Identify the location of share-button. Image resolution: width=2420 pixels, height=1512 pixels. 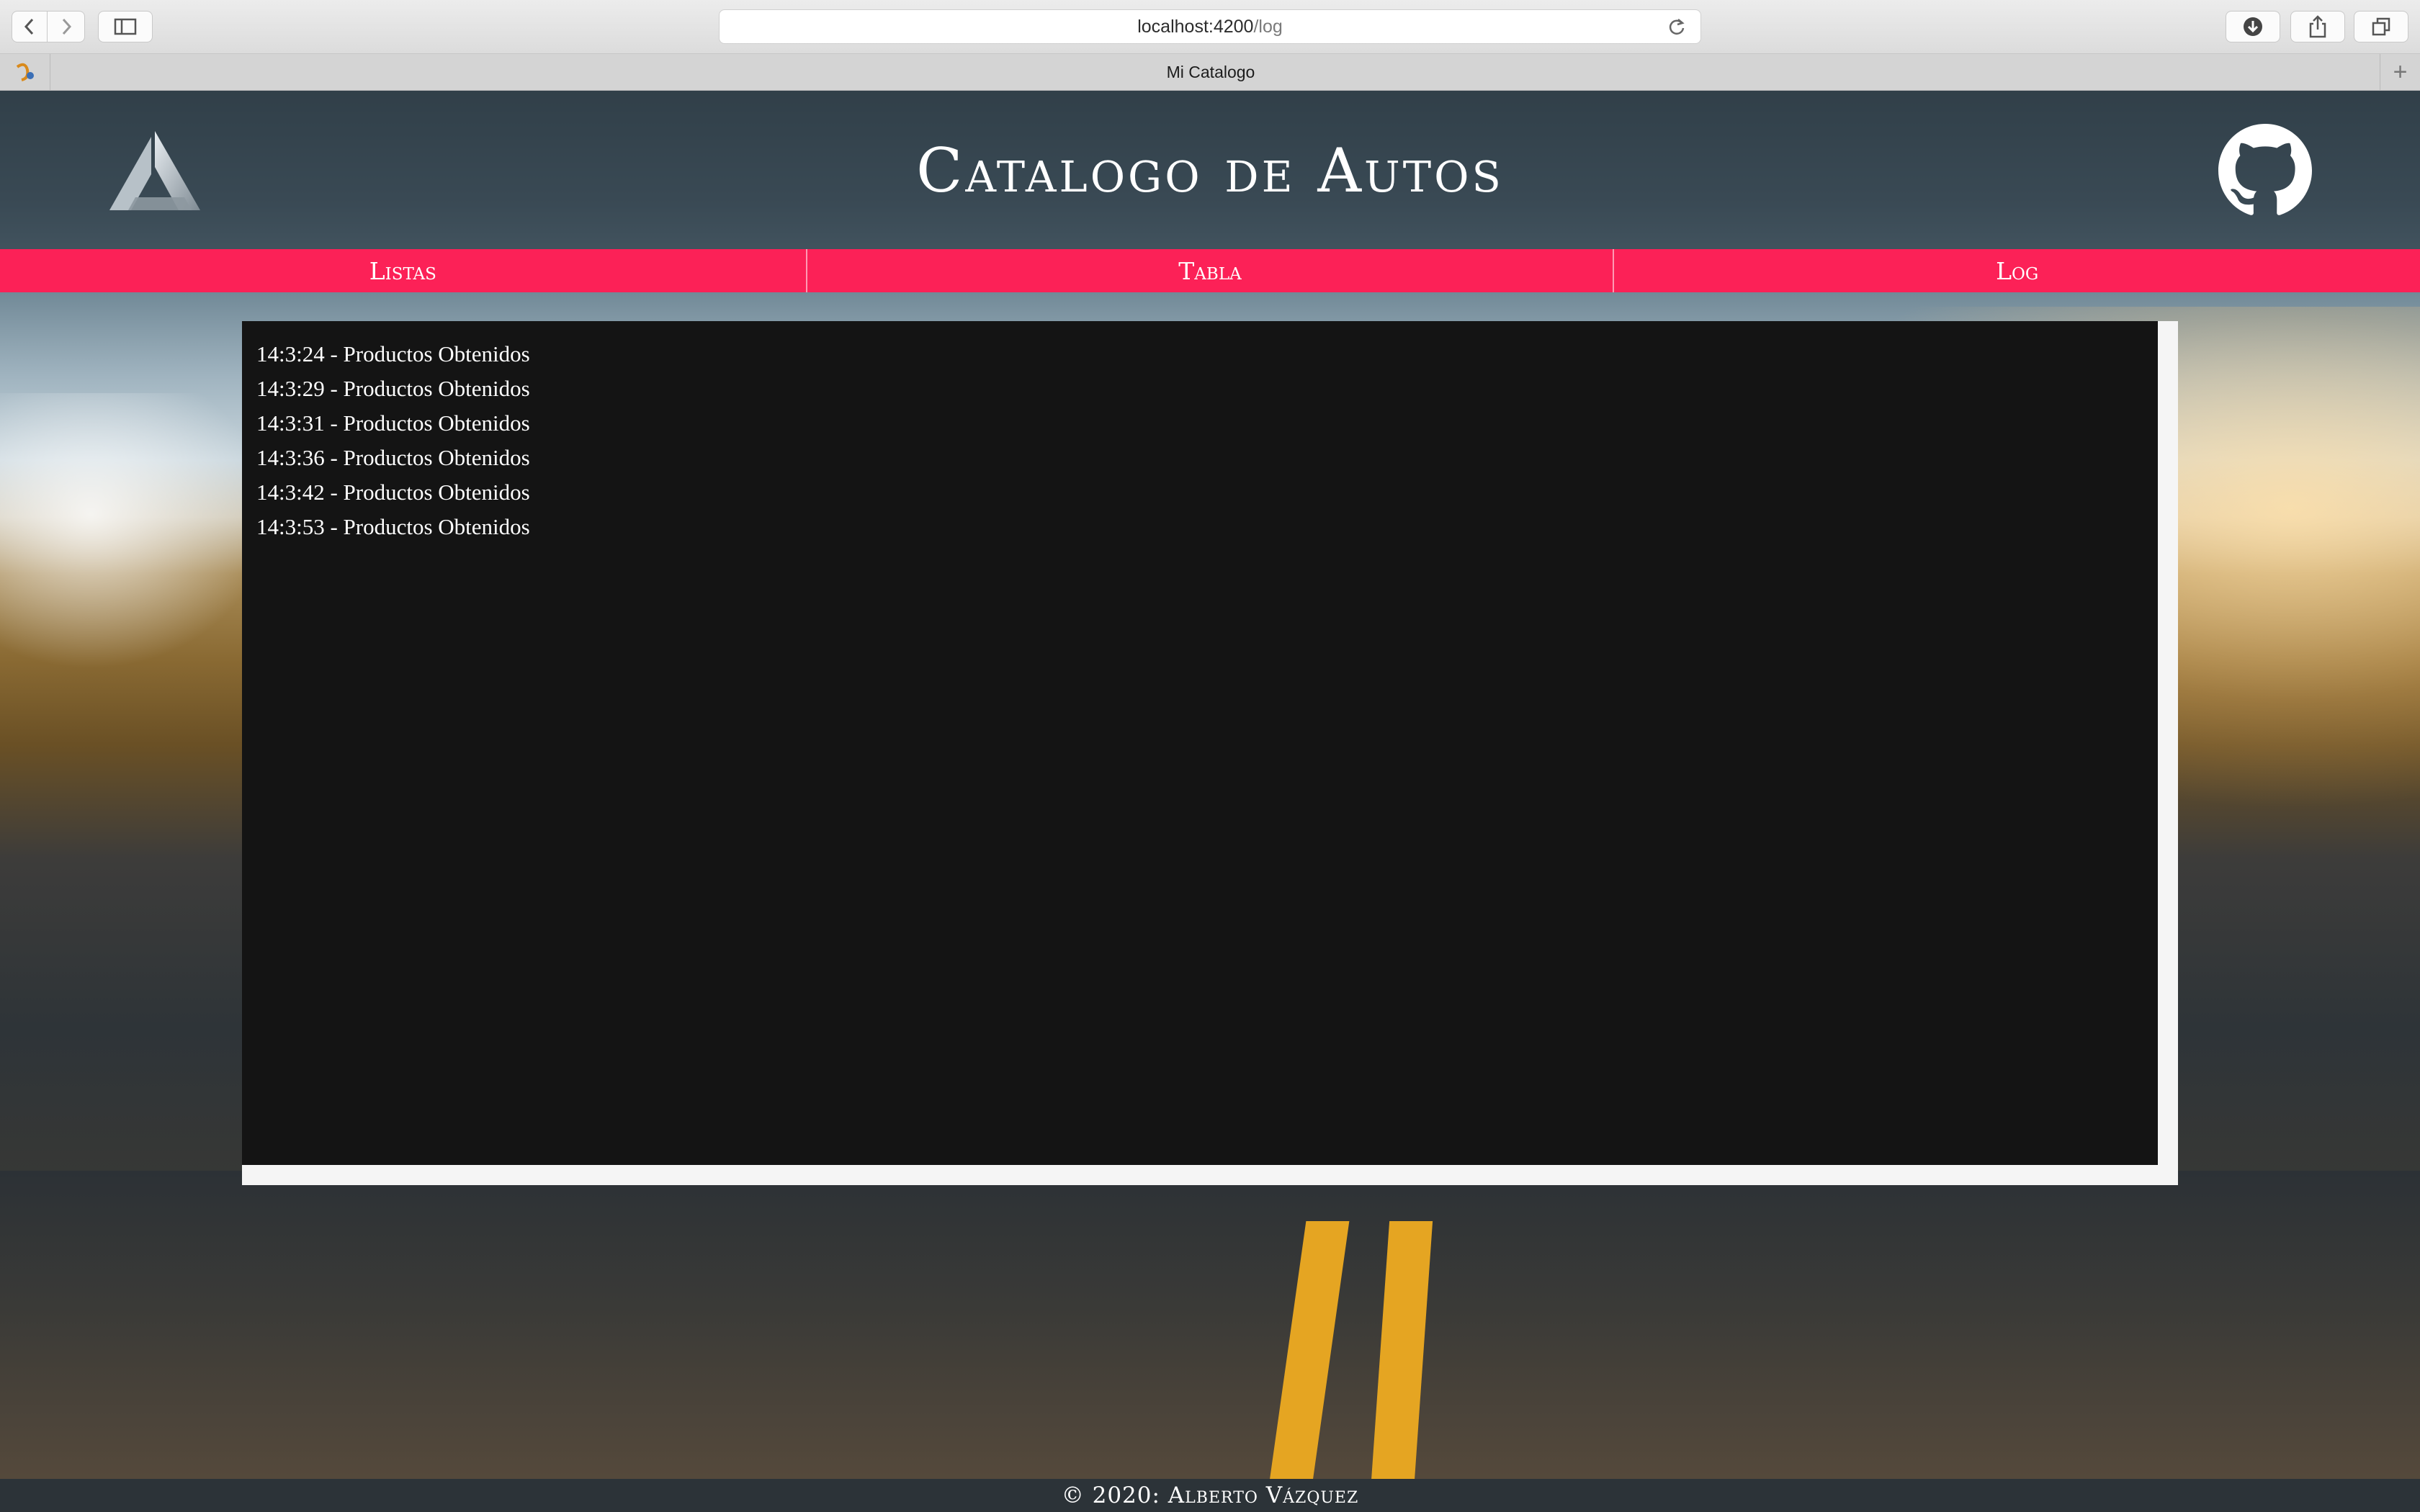
(2317, 26).